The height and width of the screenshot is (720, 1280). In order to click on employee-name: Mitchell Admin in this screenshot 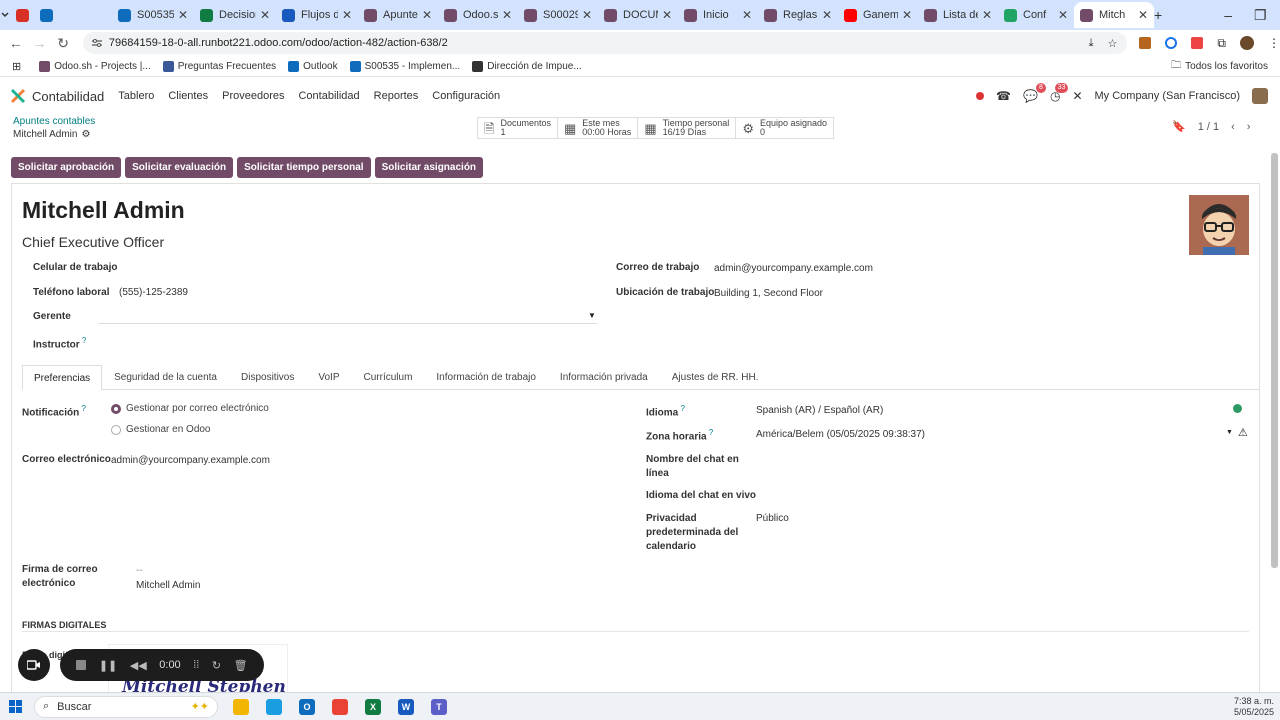, I will do `click(103, 210)`.